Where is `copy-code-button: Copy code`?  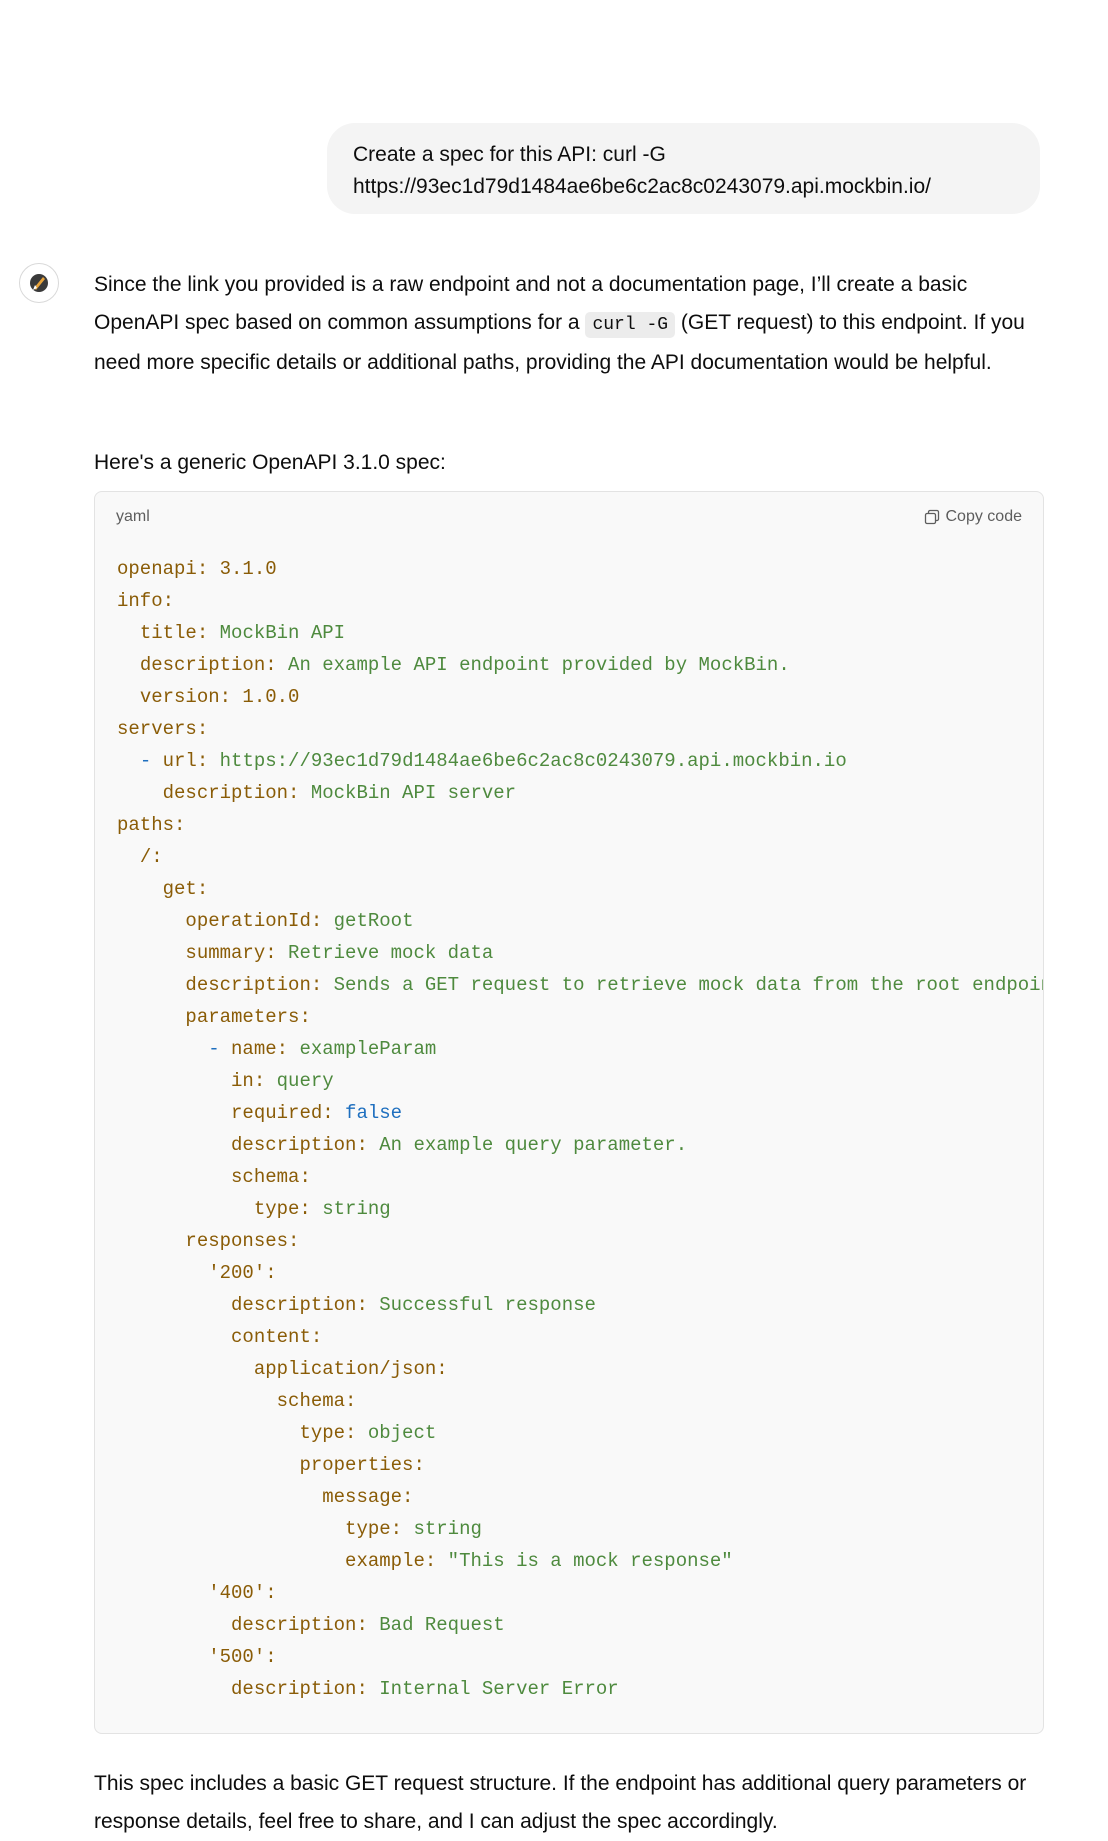
copy-code-button: Copy code is located at coordinates (973, 517).